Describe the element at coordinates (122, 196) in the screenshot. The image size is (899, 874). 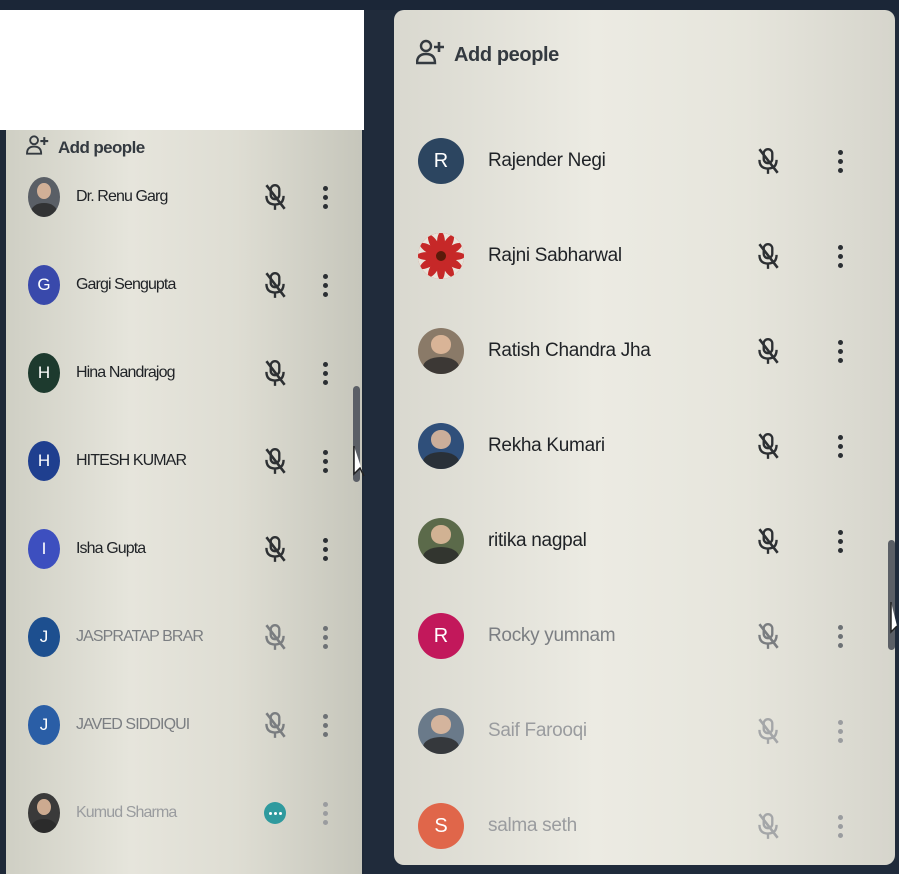
I see `participant-name: Dr. Renu Garg` at that location.